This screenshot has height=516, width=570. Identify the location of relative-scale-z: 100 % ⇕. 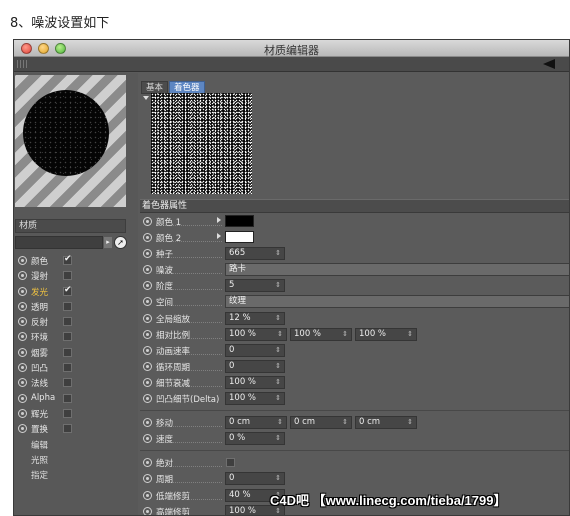
(386, 334).